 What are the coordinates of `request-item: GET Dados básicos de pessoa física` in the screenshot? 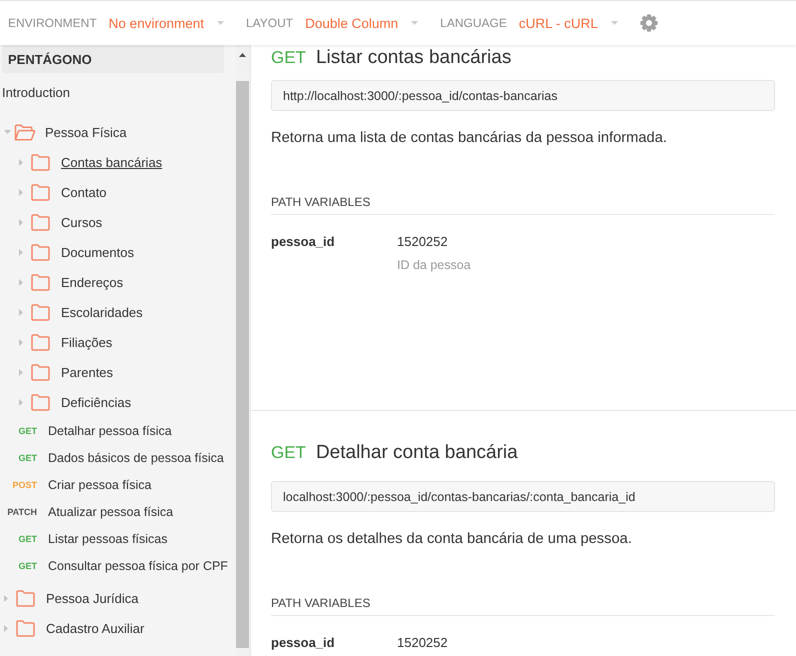 It's located at (113, 457).